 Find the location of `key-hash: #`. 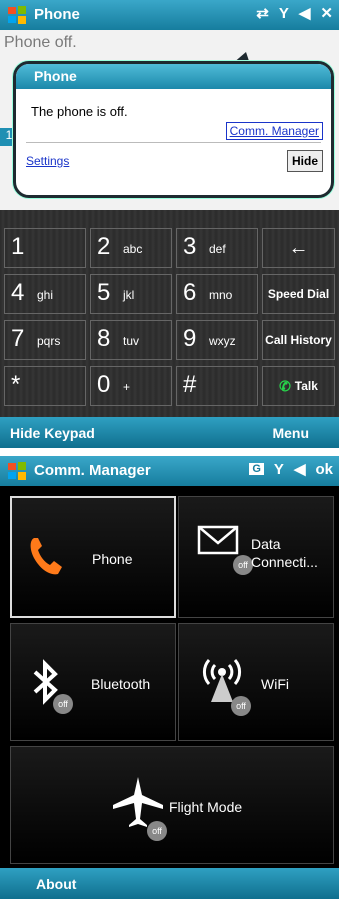

key-hash: # is located at coordinates (217, 386).